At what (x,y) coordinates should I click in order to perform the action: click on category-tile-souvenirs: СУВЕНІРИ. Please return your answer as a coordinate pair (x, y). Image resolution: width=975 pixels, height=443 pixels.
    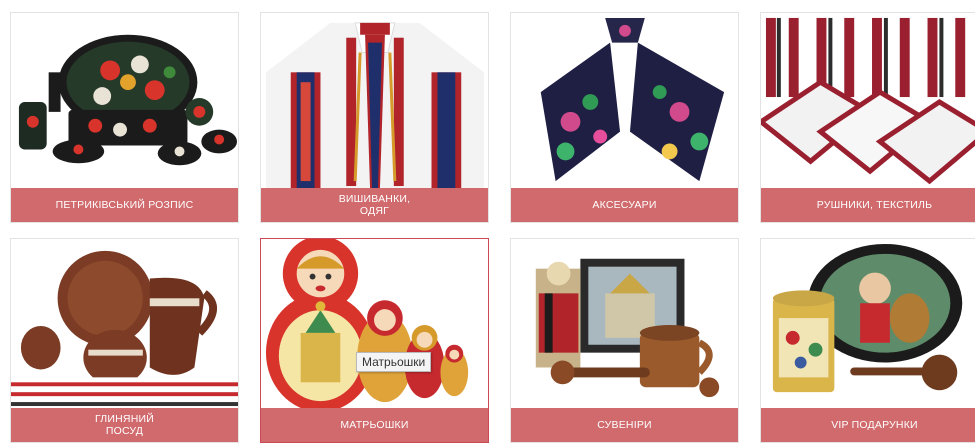
    Looking at the image, I should click on (624, 340).